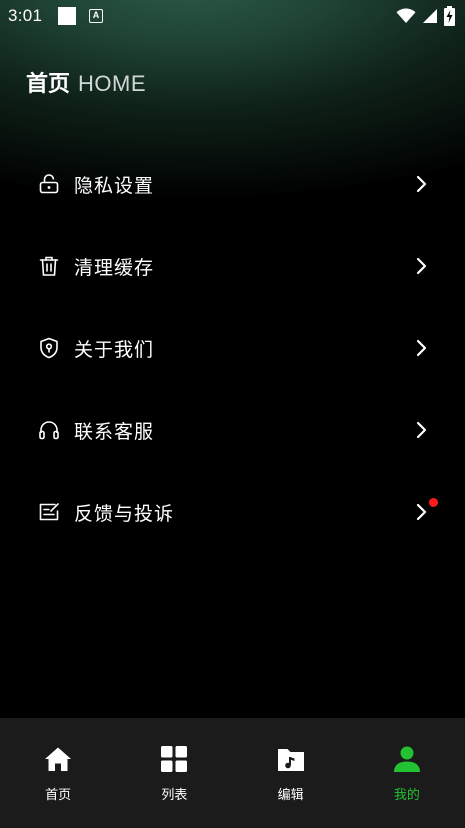  I want to click on grid-icon, so click(174, 759).